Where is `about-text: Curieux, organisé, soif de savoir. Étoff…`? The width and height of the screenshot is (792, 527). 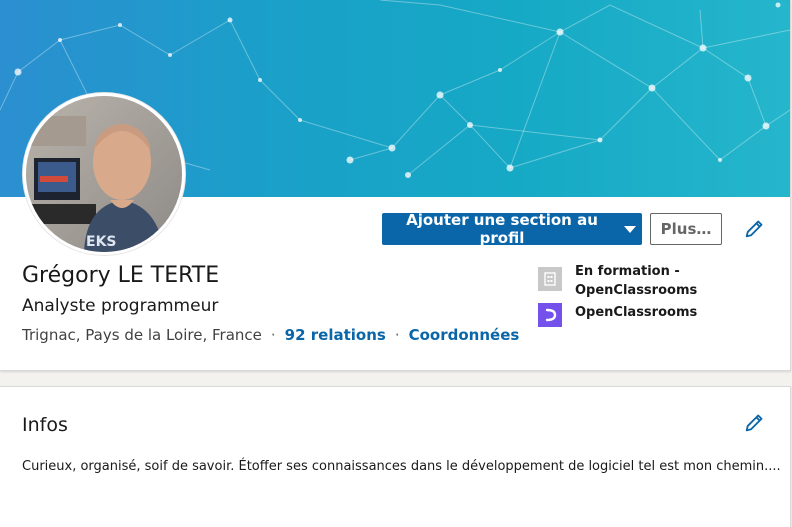
about-text: Curieux, organisé, soif de savoir. Étoff… is located at coordinates (401, 466).